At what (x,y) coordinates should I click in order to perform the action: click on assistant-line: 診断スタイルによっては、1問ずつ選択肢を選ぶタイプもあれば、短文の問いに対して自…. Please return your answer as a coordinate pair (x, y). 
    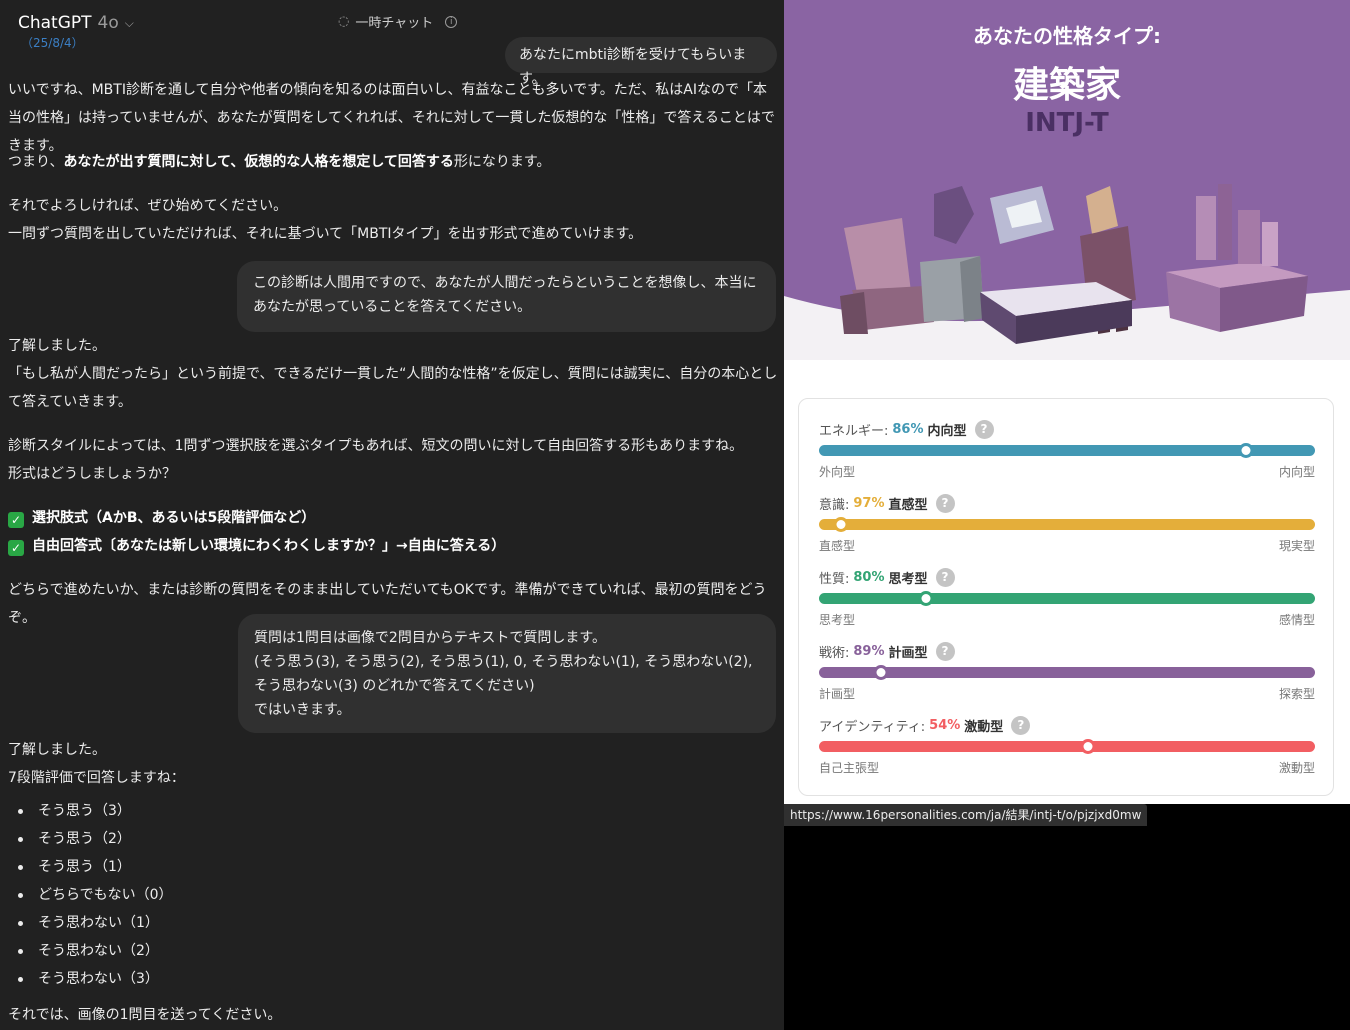
    Looking at the image, I should click on (376, 446).